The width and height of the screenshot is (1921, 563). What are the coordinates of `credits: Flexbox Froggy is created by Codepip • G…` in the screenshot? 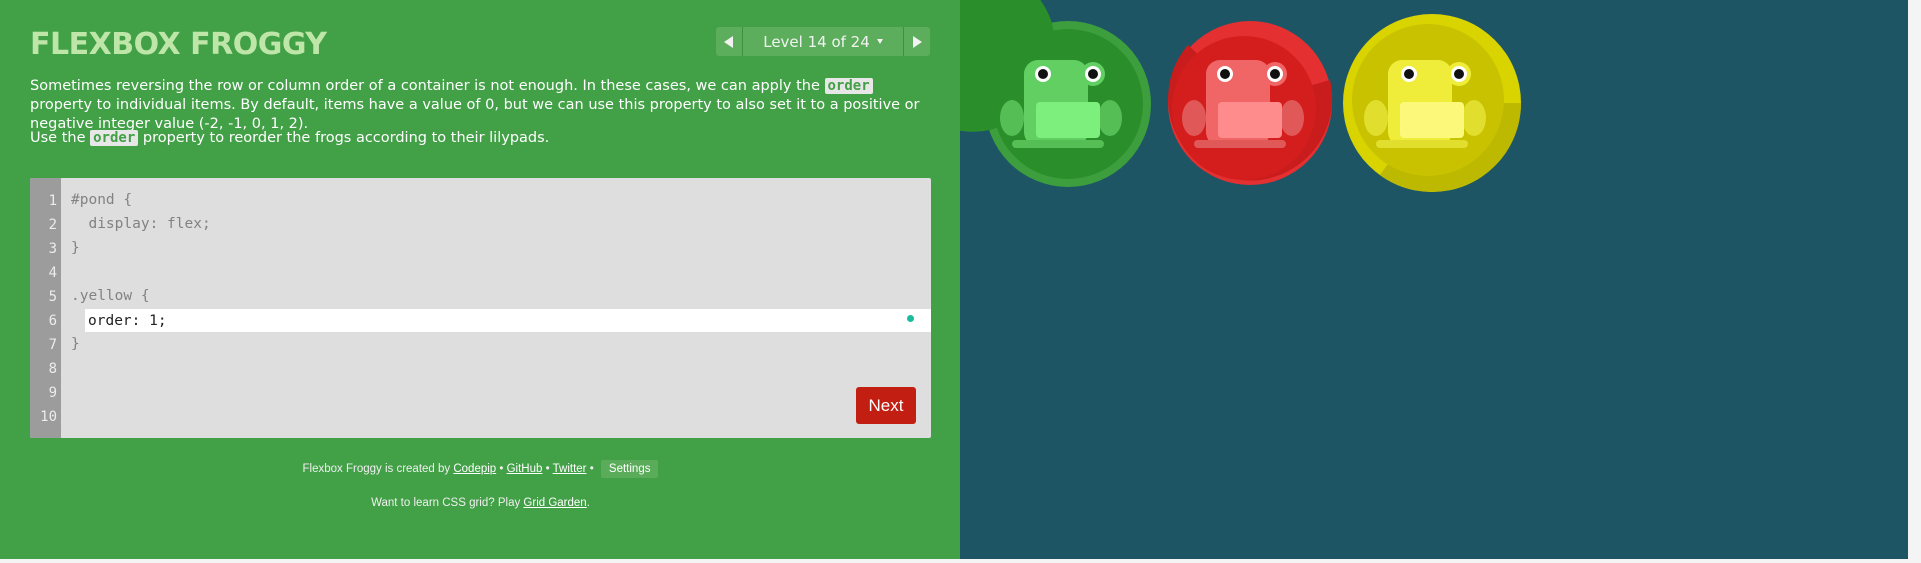 It's located at (480, 469).